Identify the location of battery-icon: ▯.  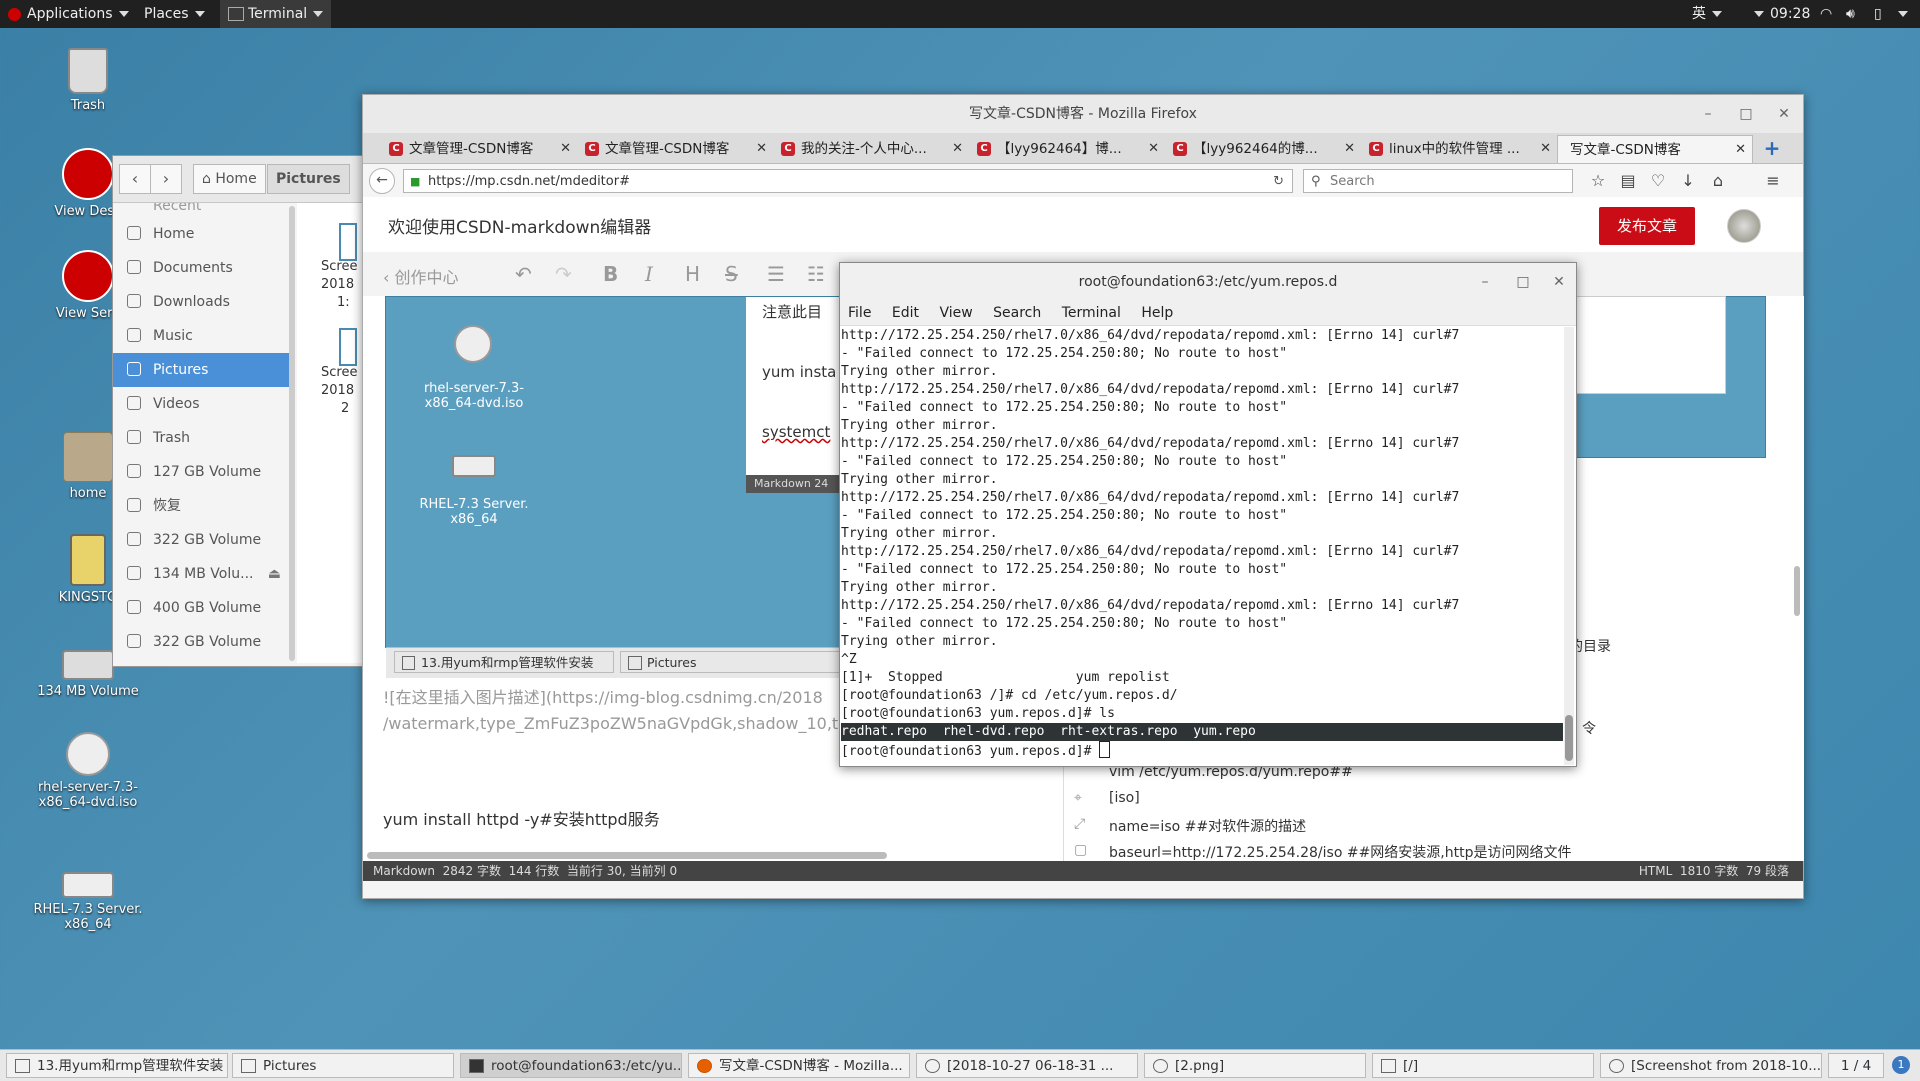
(1878, 14).